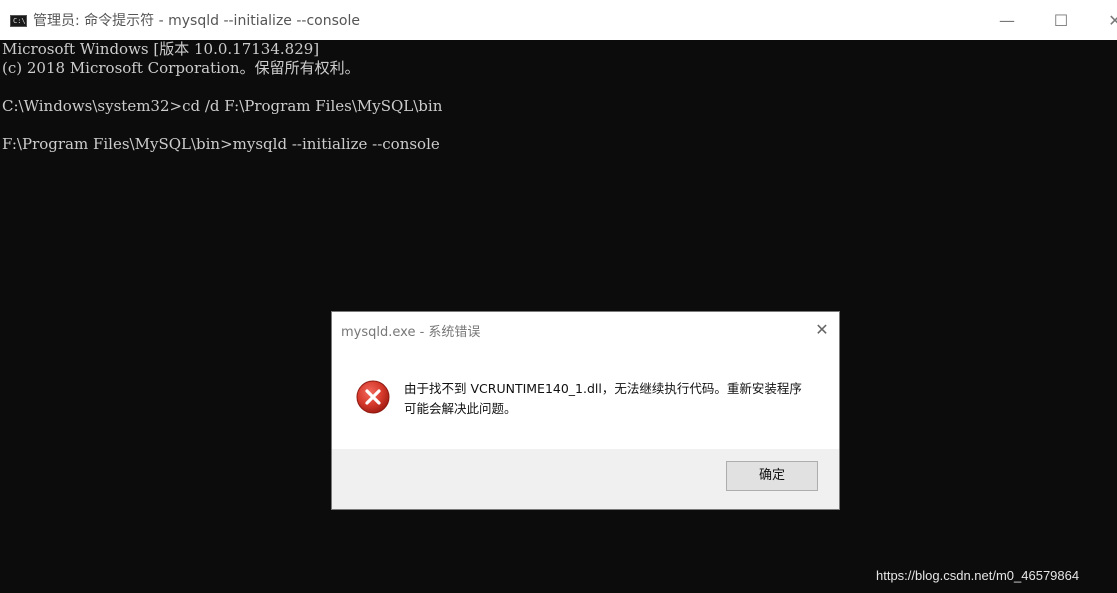  What do you see at coordinates (373, 397) in the screenshot?
I see `error-icon` at bounding box center [373, 397].